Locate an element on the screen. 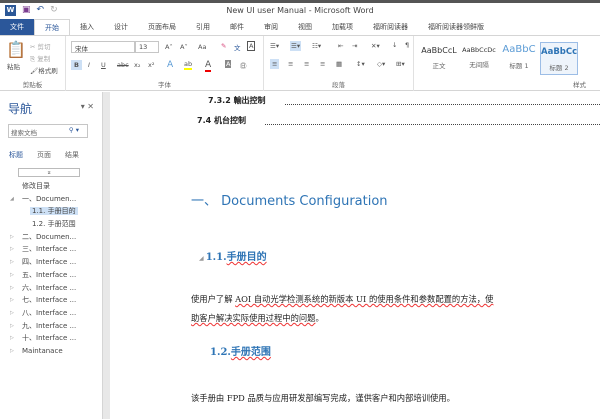  style-heading-1: AaBbC 标题 1 is located at coordinates (519, 58).